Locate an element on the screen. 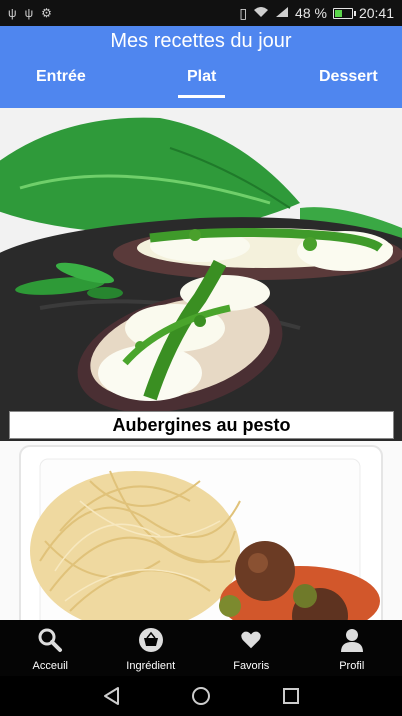 The height and width of the screenshot is (716, 402). status-bar: ψ ψ ⚙ ▯ 48 % 20:41 is located at coordinates (201, 13).